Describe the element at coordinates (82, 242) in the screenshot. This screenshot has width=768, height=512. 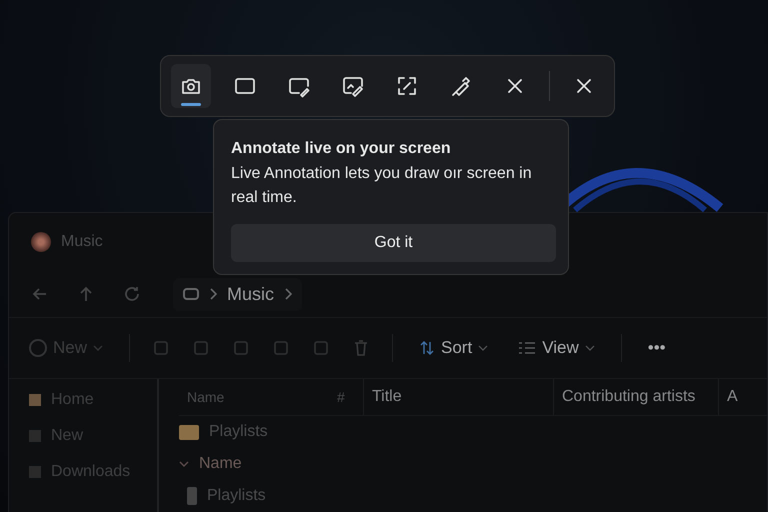
I see `window-title: Music` at that location.